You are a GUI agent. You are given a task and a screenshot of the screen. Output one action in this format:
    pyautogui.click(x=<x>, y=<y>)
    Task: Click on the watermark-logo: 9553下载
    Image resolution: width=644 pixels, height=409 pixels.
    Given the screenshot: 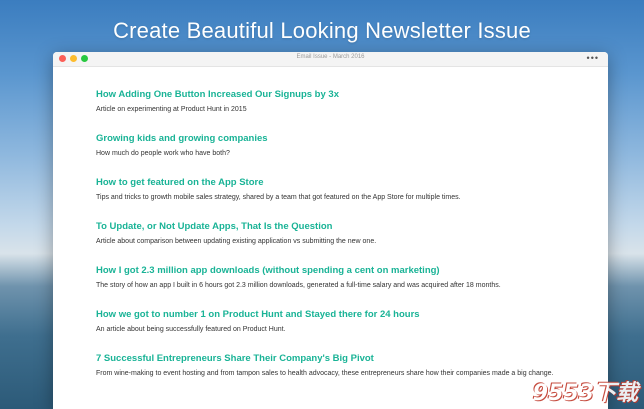 What is the action you would take?
    pyautogui.click(x=585, y=393)
    